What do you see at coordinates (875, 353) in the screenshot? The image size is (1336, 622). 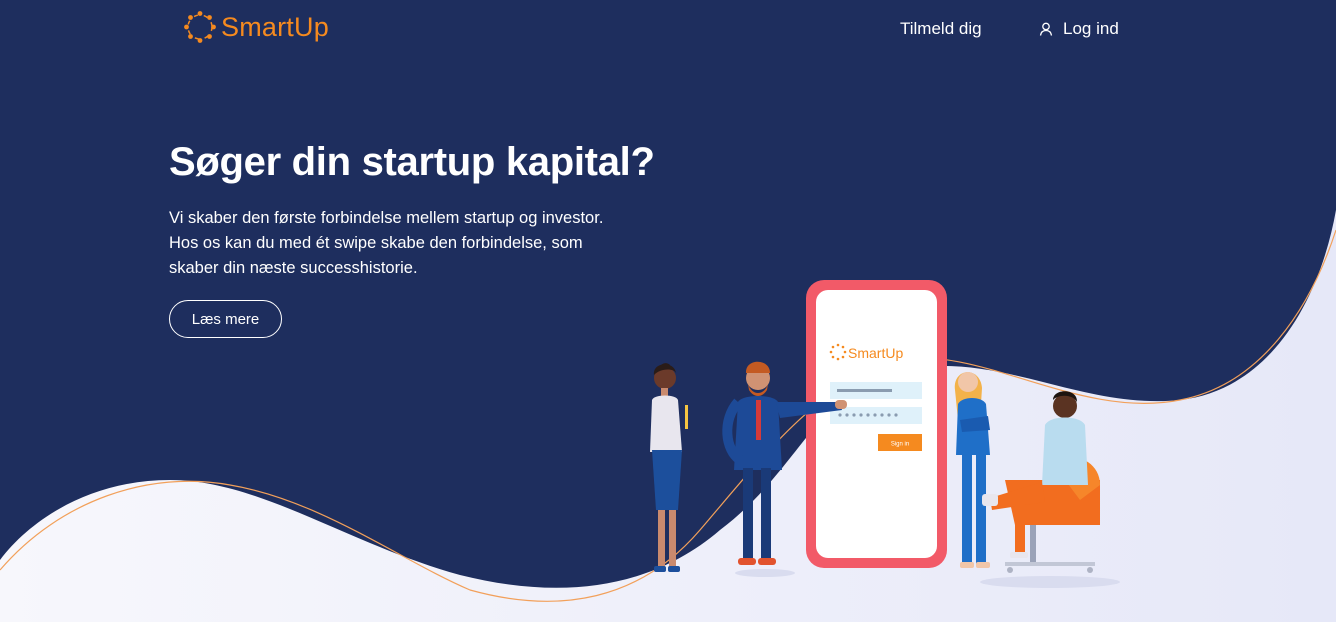 I see `phone-brand-name: SmartUp` at bounding box center [875, 353].